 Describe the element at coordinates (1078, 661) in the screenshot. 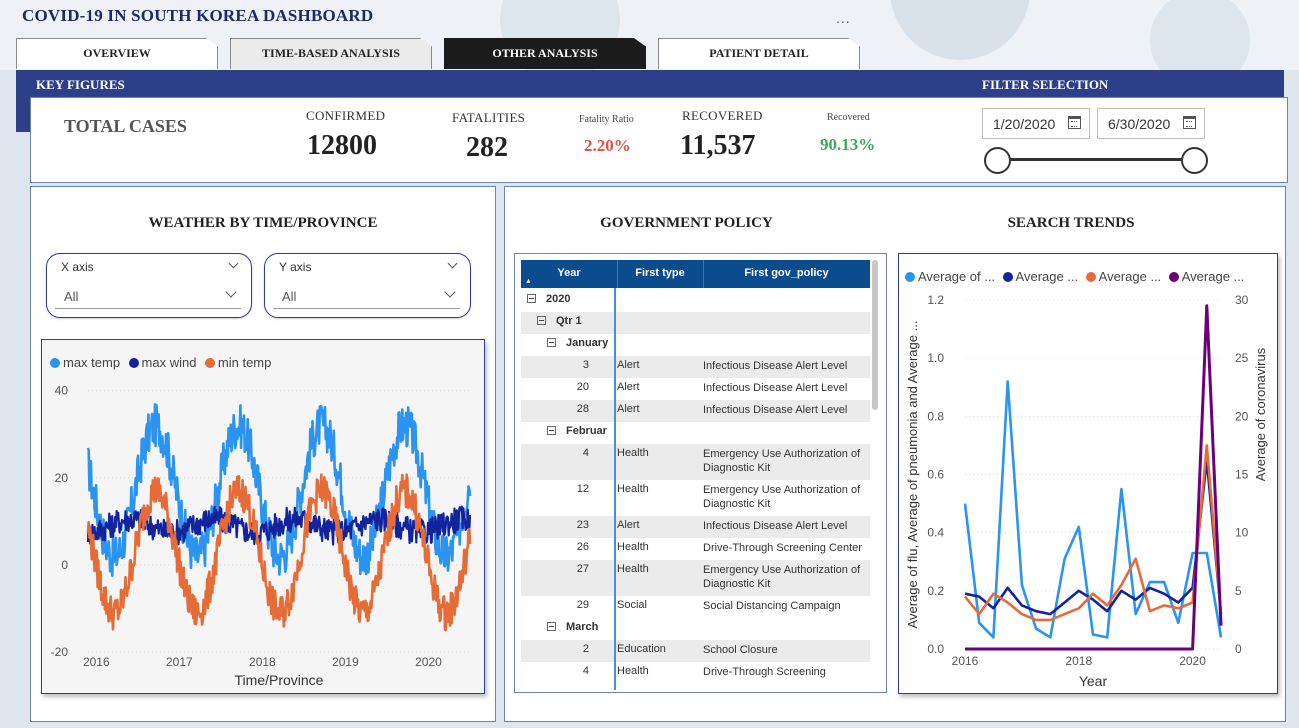

I see `x-tick-label: 2018` at that location.